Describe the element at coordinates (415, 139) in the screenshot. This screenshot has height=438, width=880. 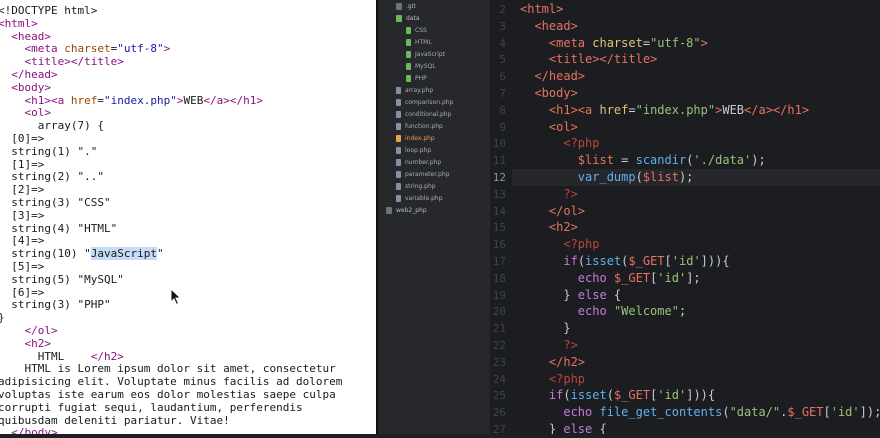
I see `tree-file-item: index.php` at that location.